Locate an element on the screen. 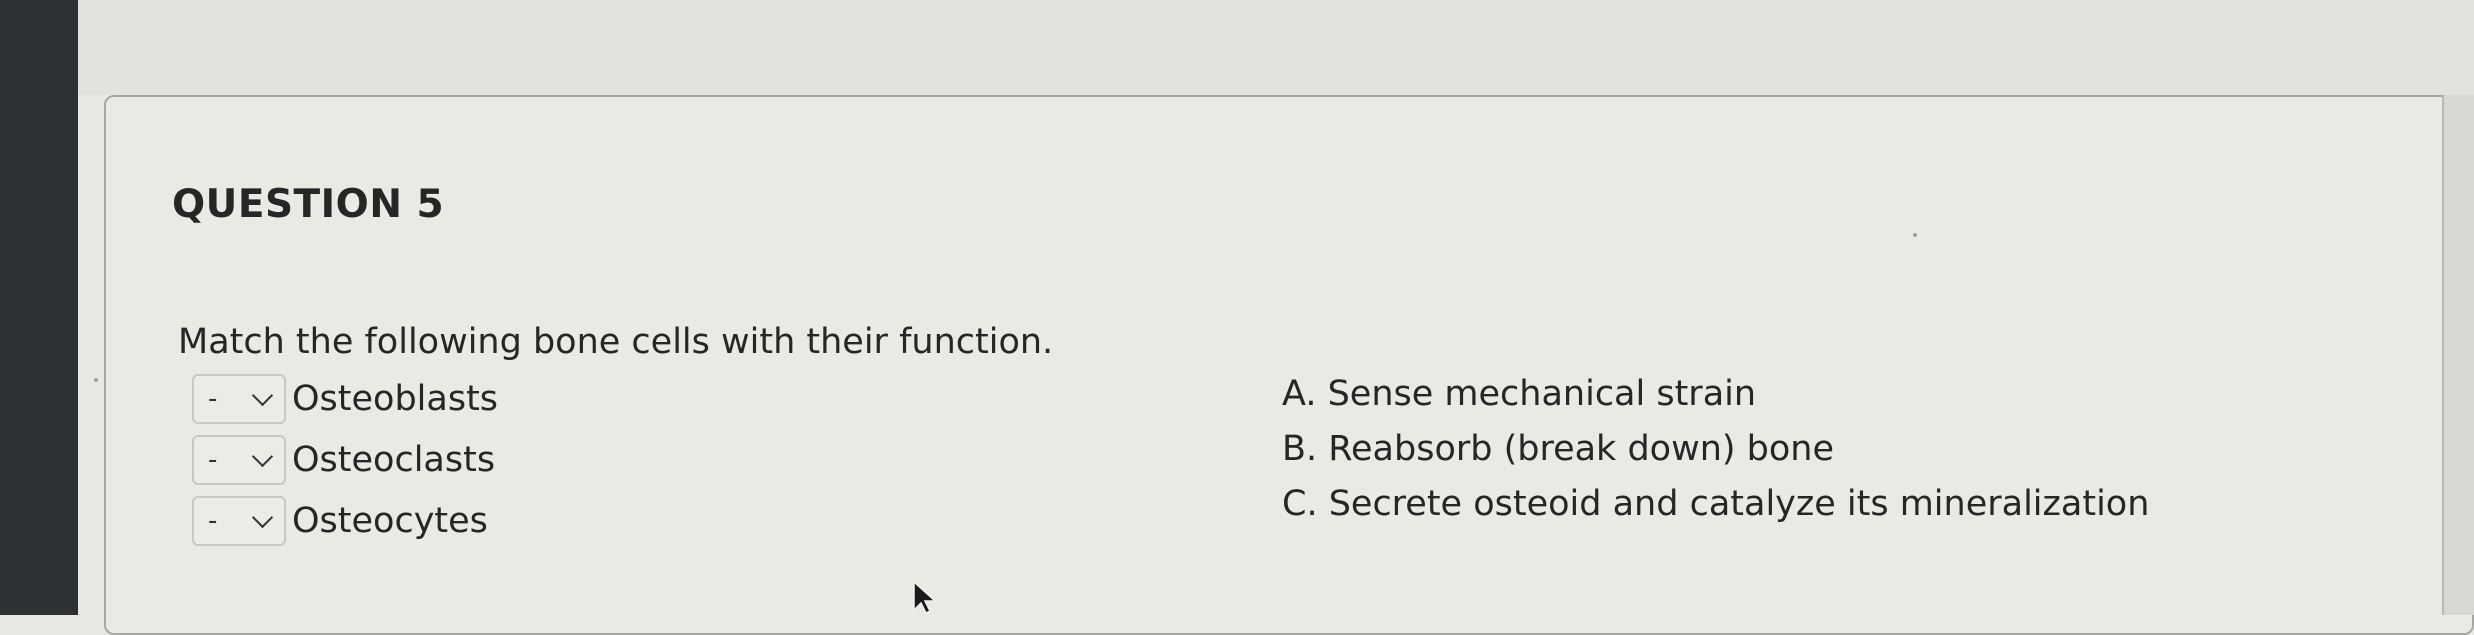 Image resolution: width=2474 pixels, height=635 pixels. window-edge is located at coordinates (39, 307).